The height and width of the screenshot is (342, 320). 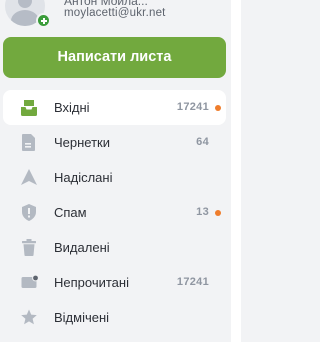 I want to click on folder-label: Непрочитані, so click(x=91, y=282).